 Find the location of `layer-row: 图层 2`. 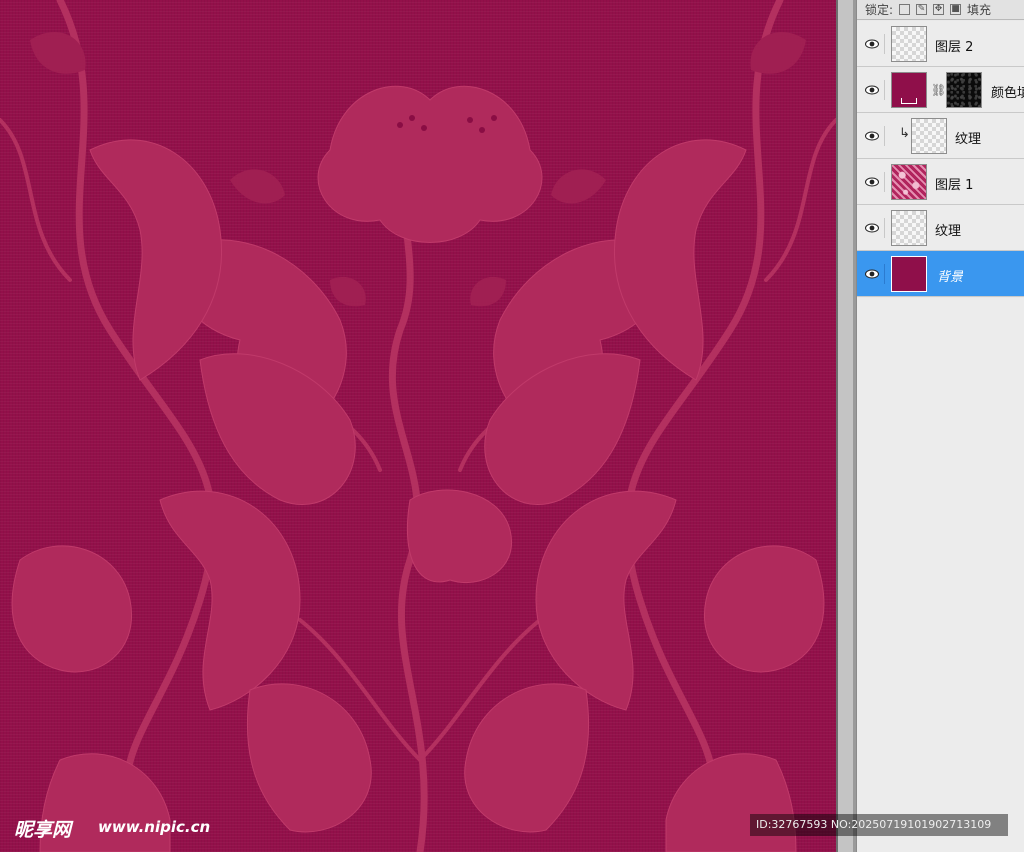

layer-row: 图层 2 is located at coordinates (940, 44).